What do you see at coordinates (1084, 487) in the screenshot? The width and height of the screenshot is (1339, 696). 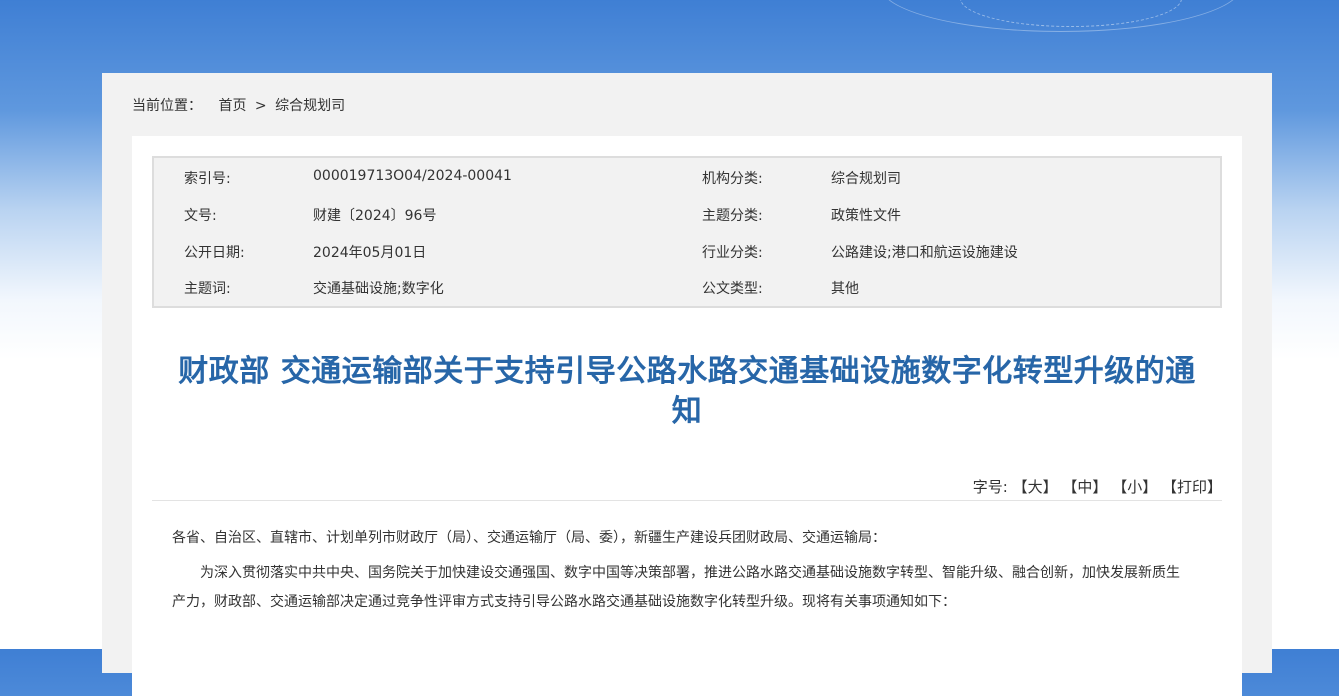 I see `font-medium-button: 【中】` at bounding box center [1084, 487].